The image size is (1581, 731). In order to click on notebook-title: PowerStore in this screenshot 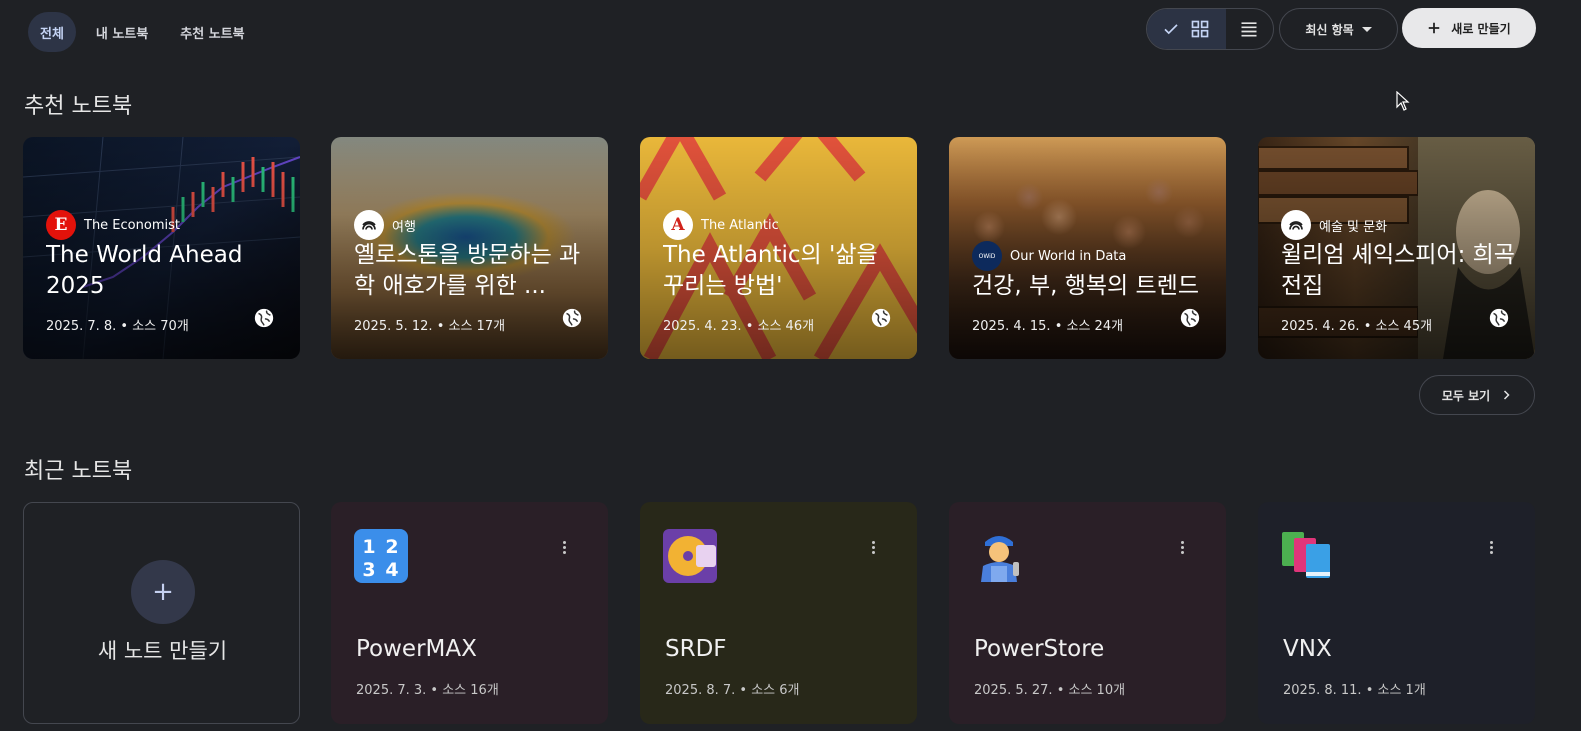, I will do `click(1039, 649)`.